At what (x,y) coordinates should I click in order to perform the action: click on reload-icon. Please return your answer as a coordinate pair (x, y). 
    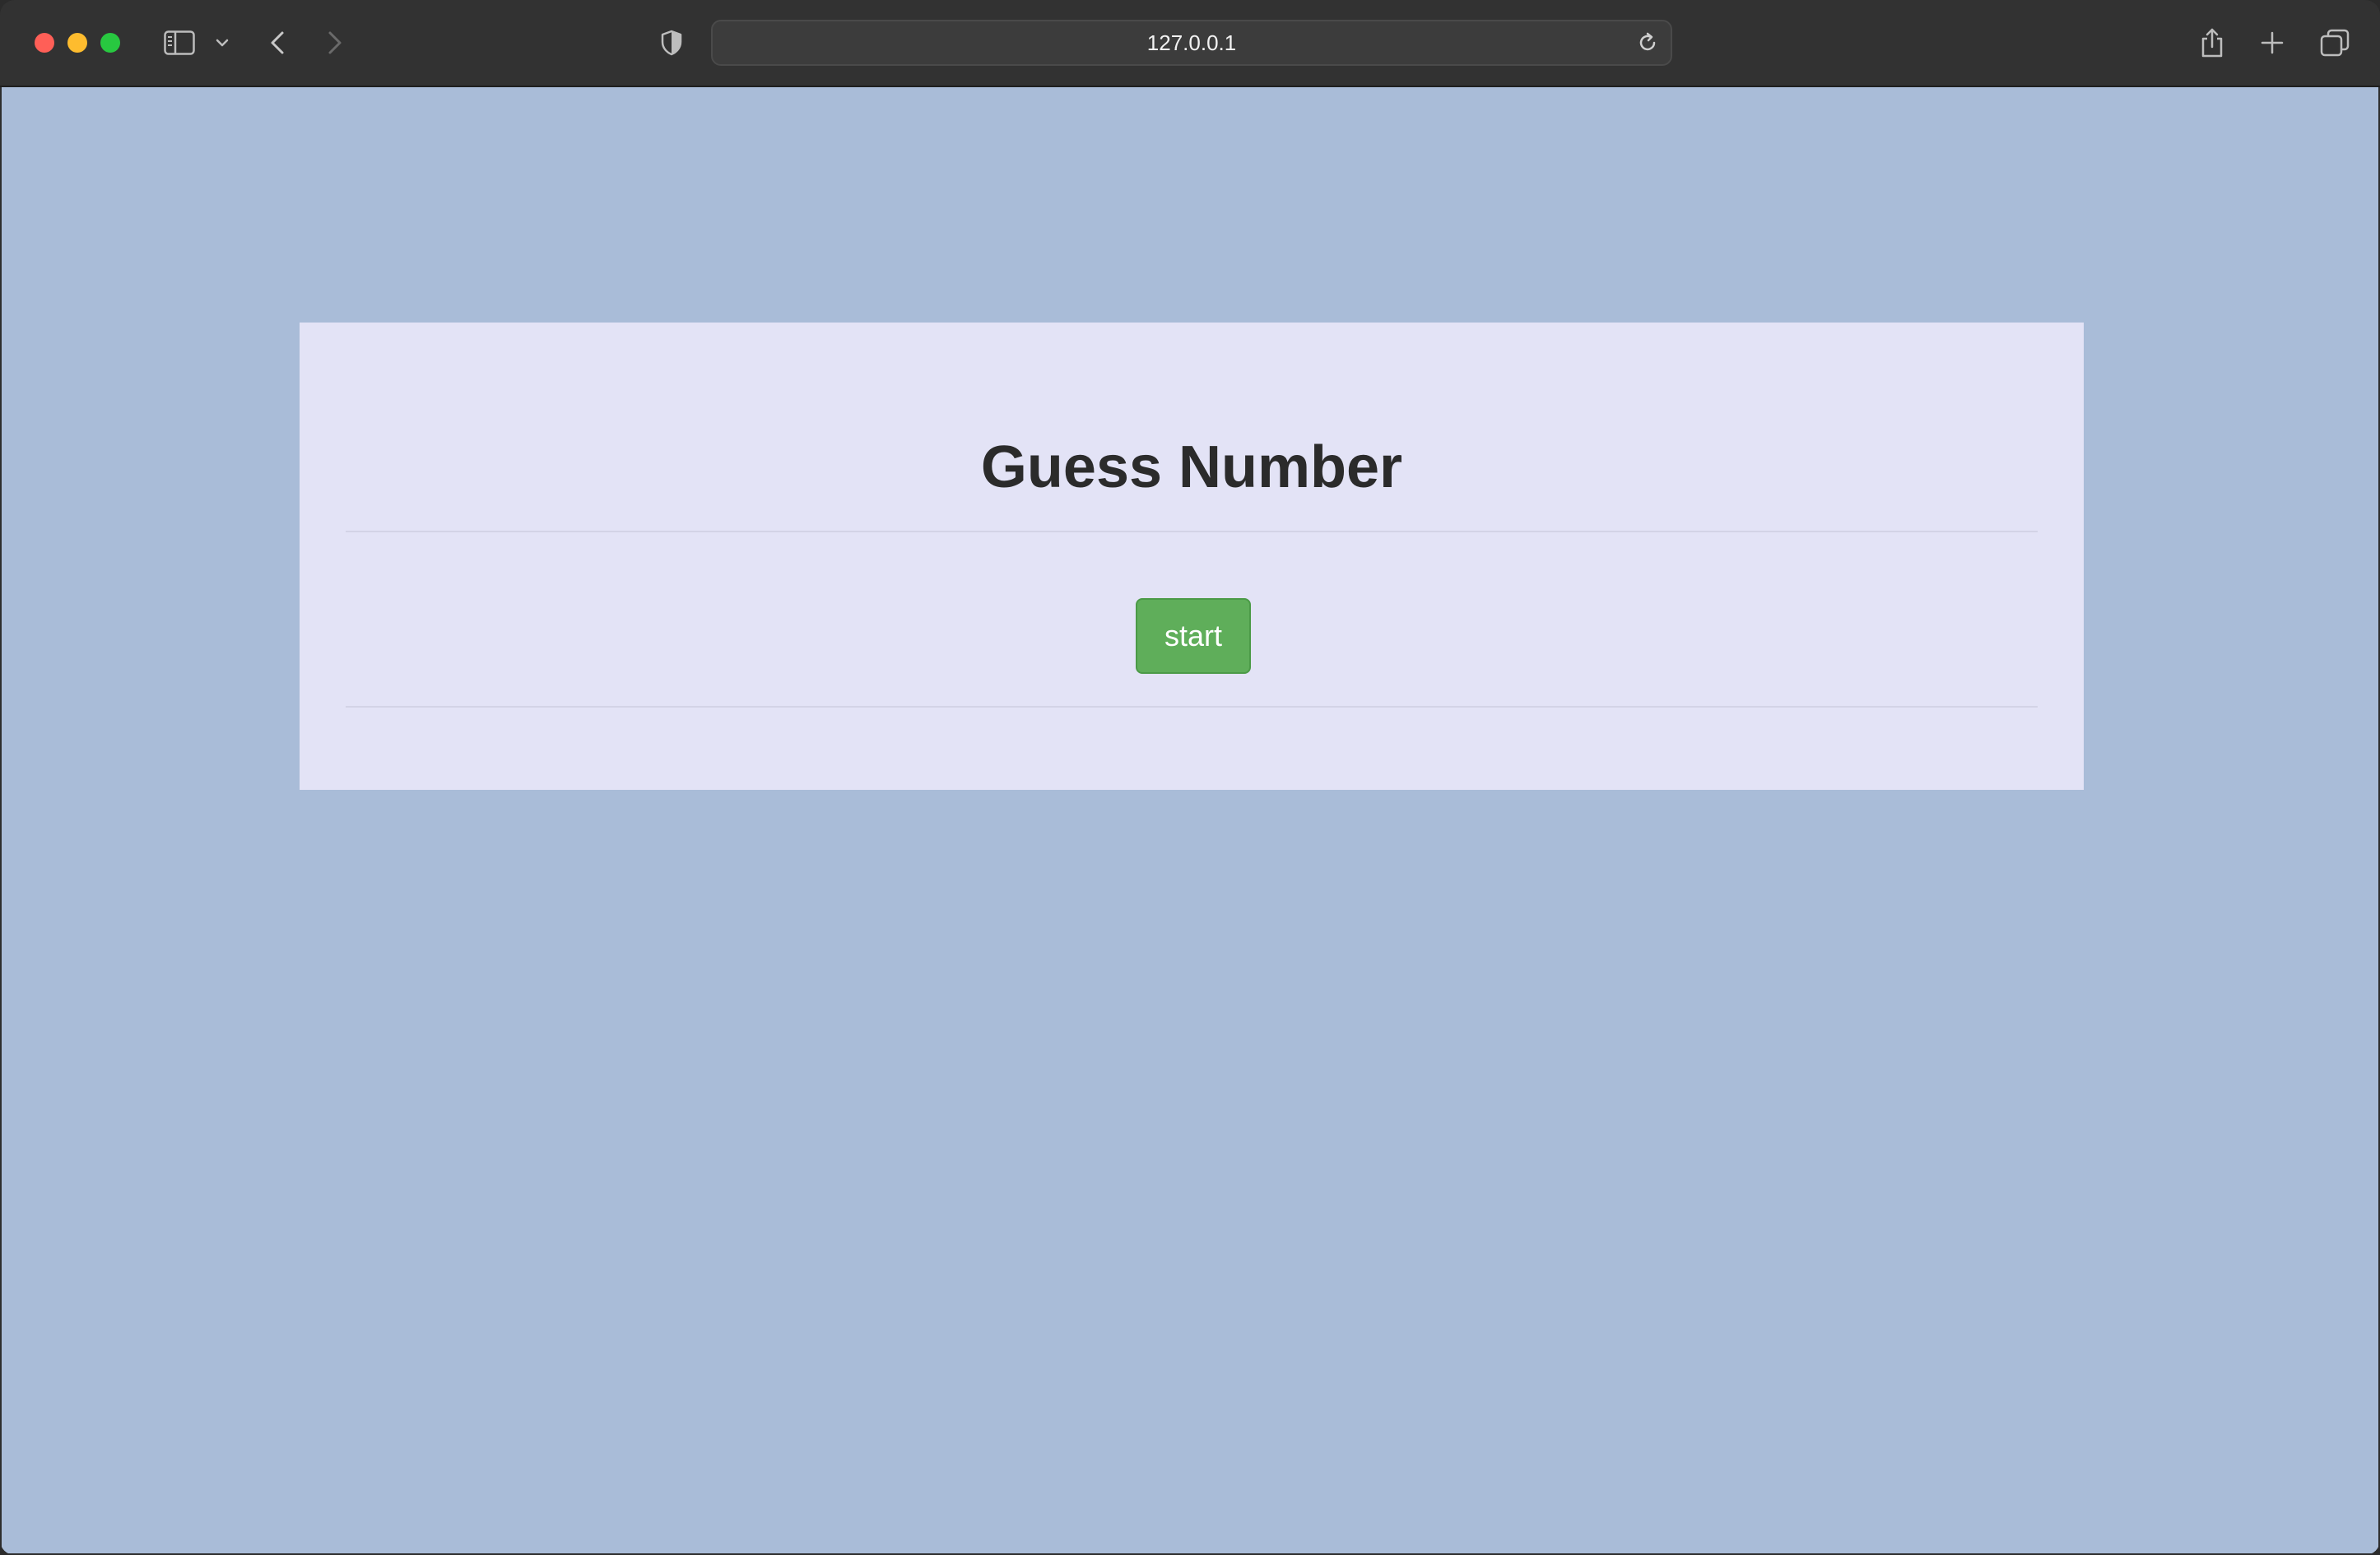
    Looking at the image, I should click on (1647, 45).